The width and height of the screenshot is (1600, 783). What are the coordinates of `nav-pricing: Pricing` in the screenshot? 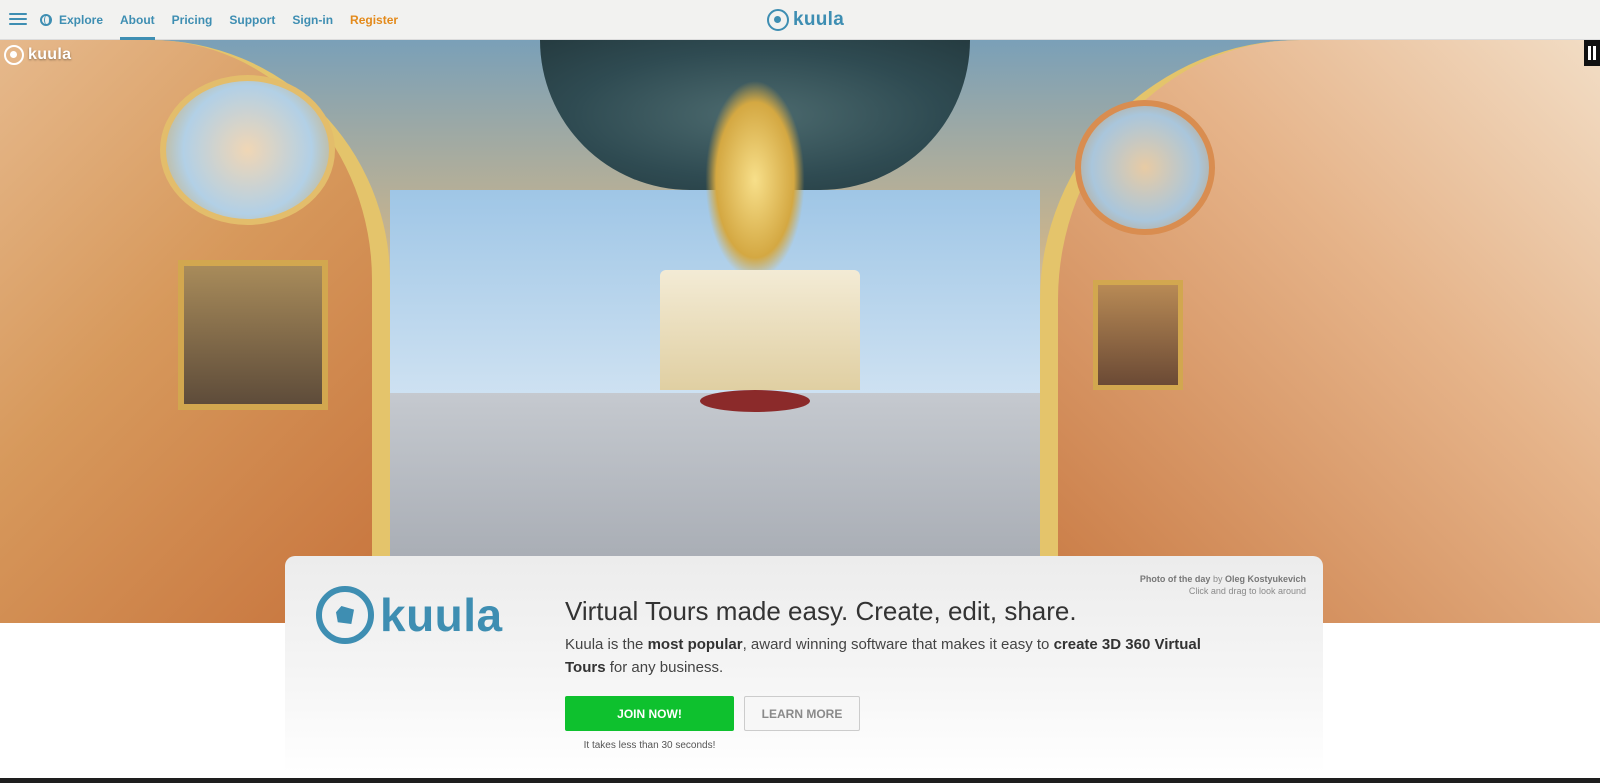 It's located at (192, 20).